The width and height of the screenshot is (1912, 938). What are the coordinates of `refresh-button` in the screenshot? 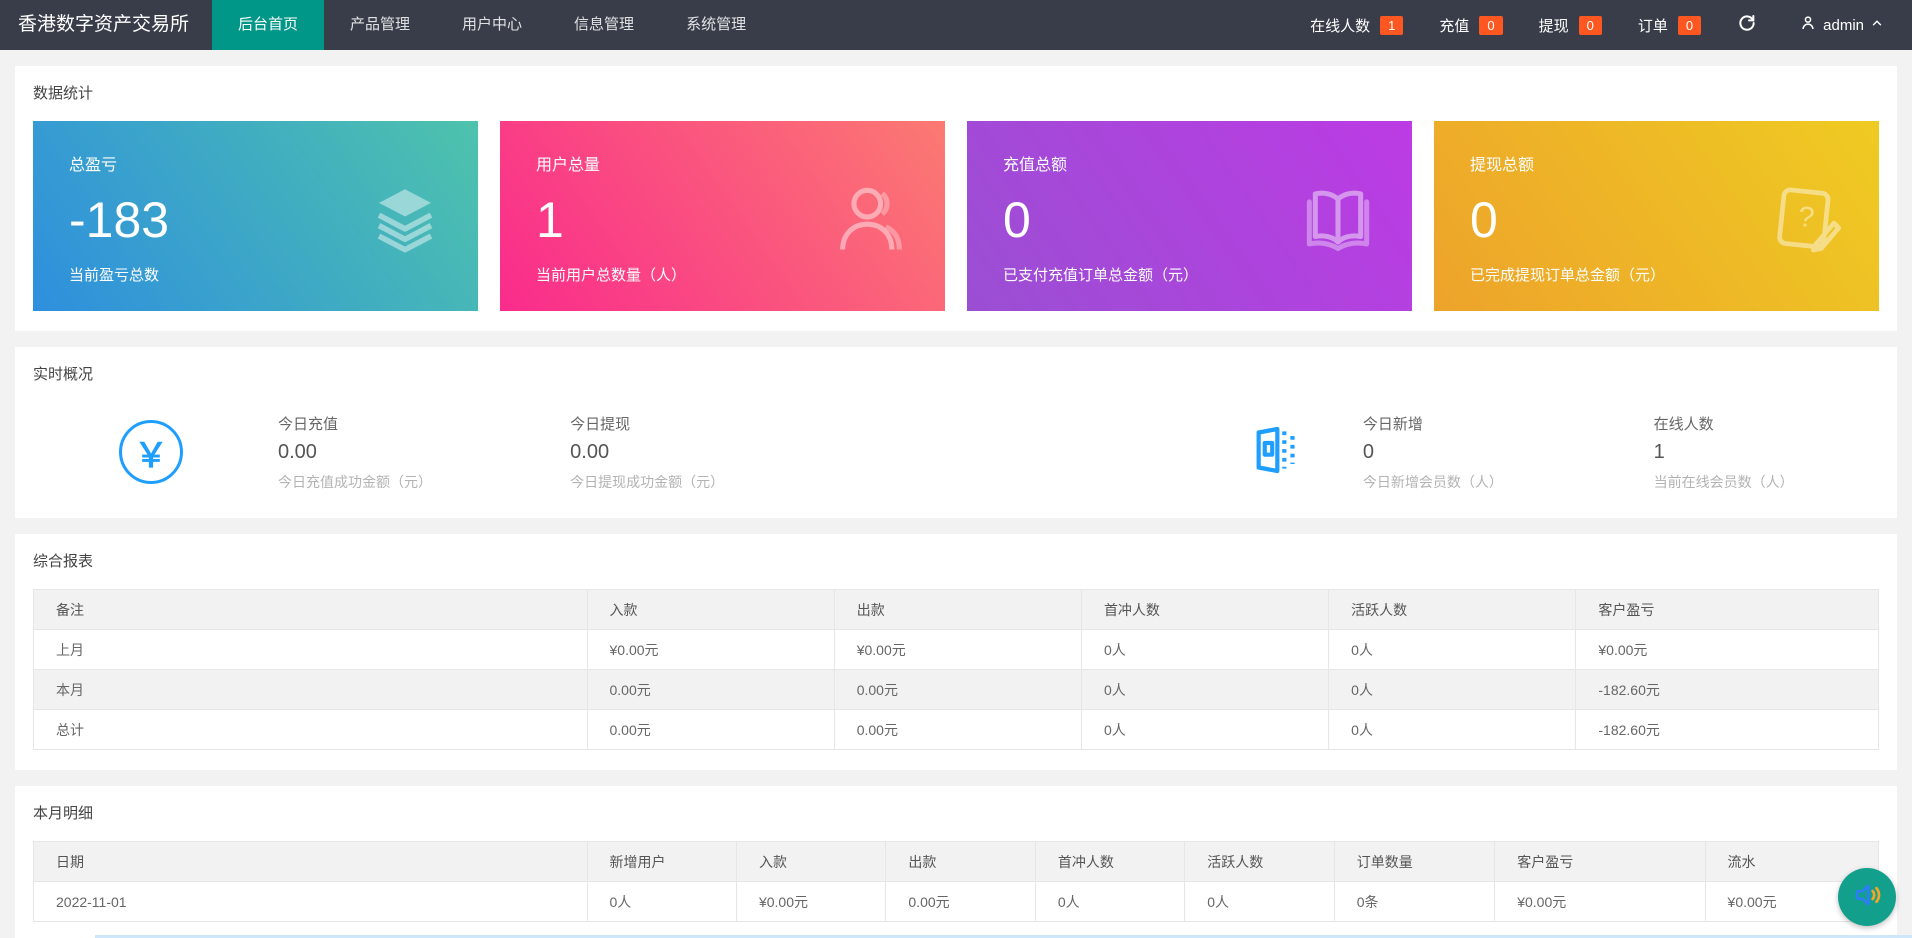 It's located at (1747, 25).